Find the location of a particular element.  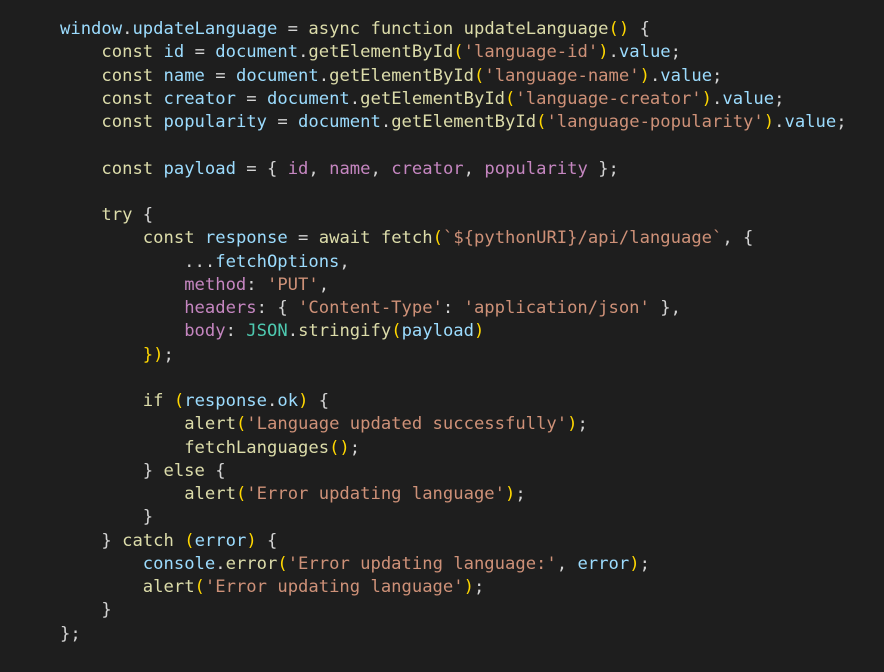

code-line: body: JSON.stringify(payload) is located at coordinates (453, 331).